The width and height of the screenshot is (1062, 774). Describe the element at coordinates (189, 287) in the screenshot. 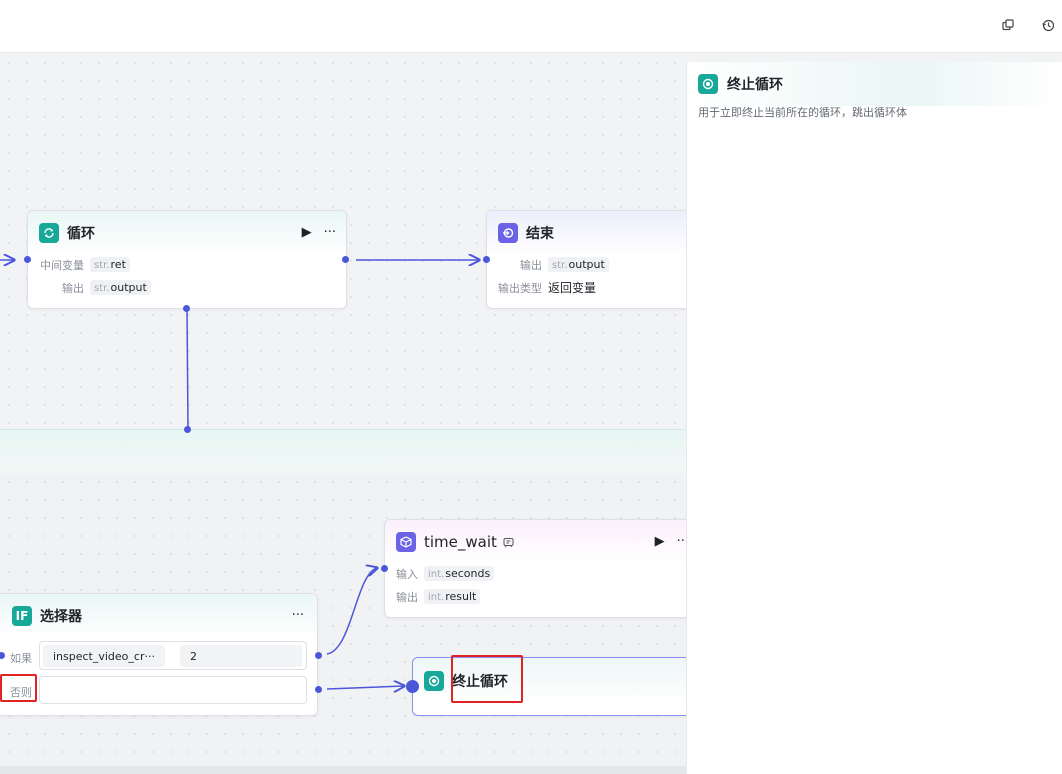

I see `loop-output-row: 输出 str.output` at that location.